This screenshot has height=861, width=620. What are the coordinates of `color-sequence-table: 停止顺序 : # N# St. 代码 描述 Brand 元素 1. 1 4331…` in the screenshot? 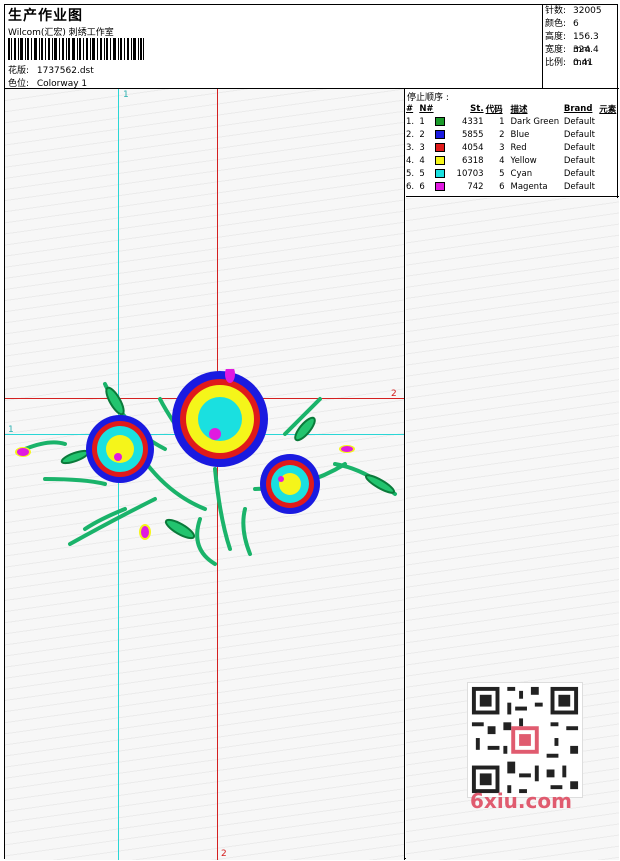 It's located at (512, 143).